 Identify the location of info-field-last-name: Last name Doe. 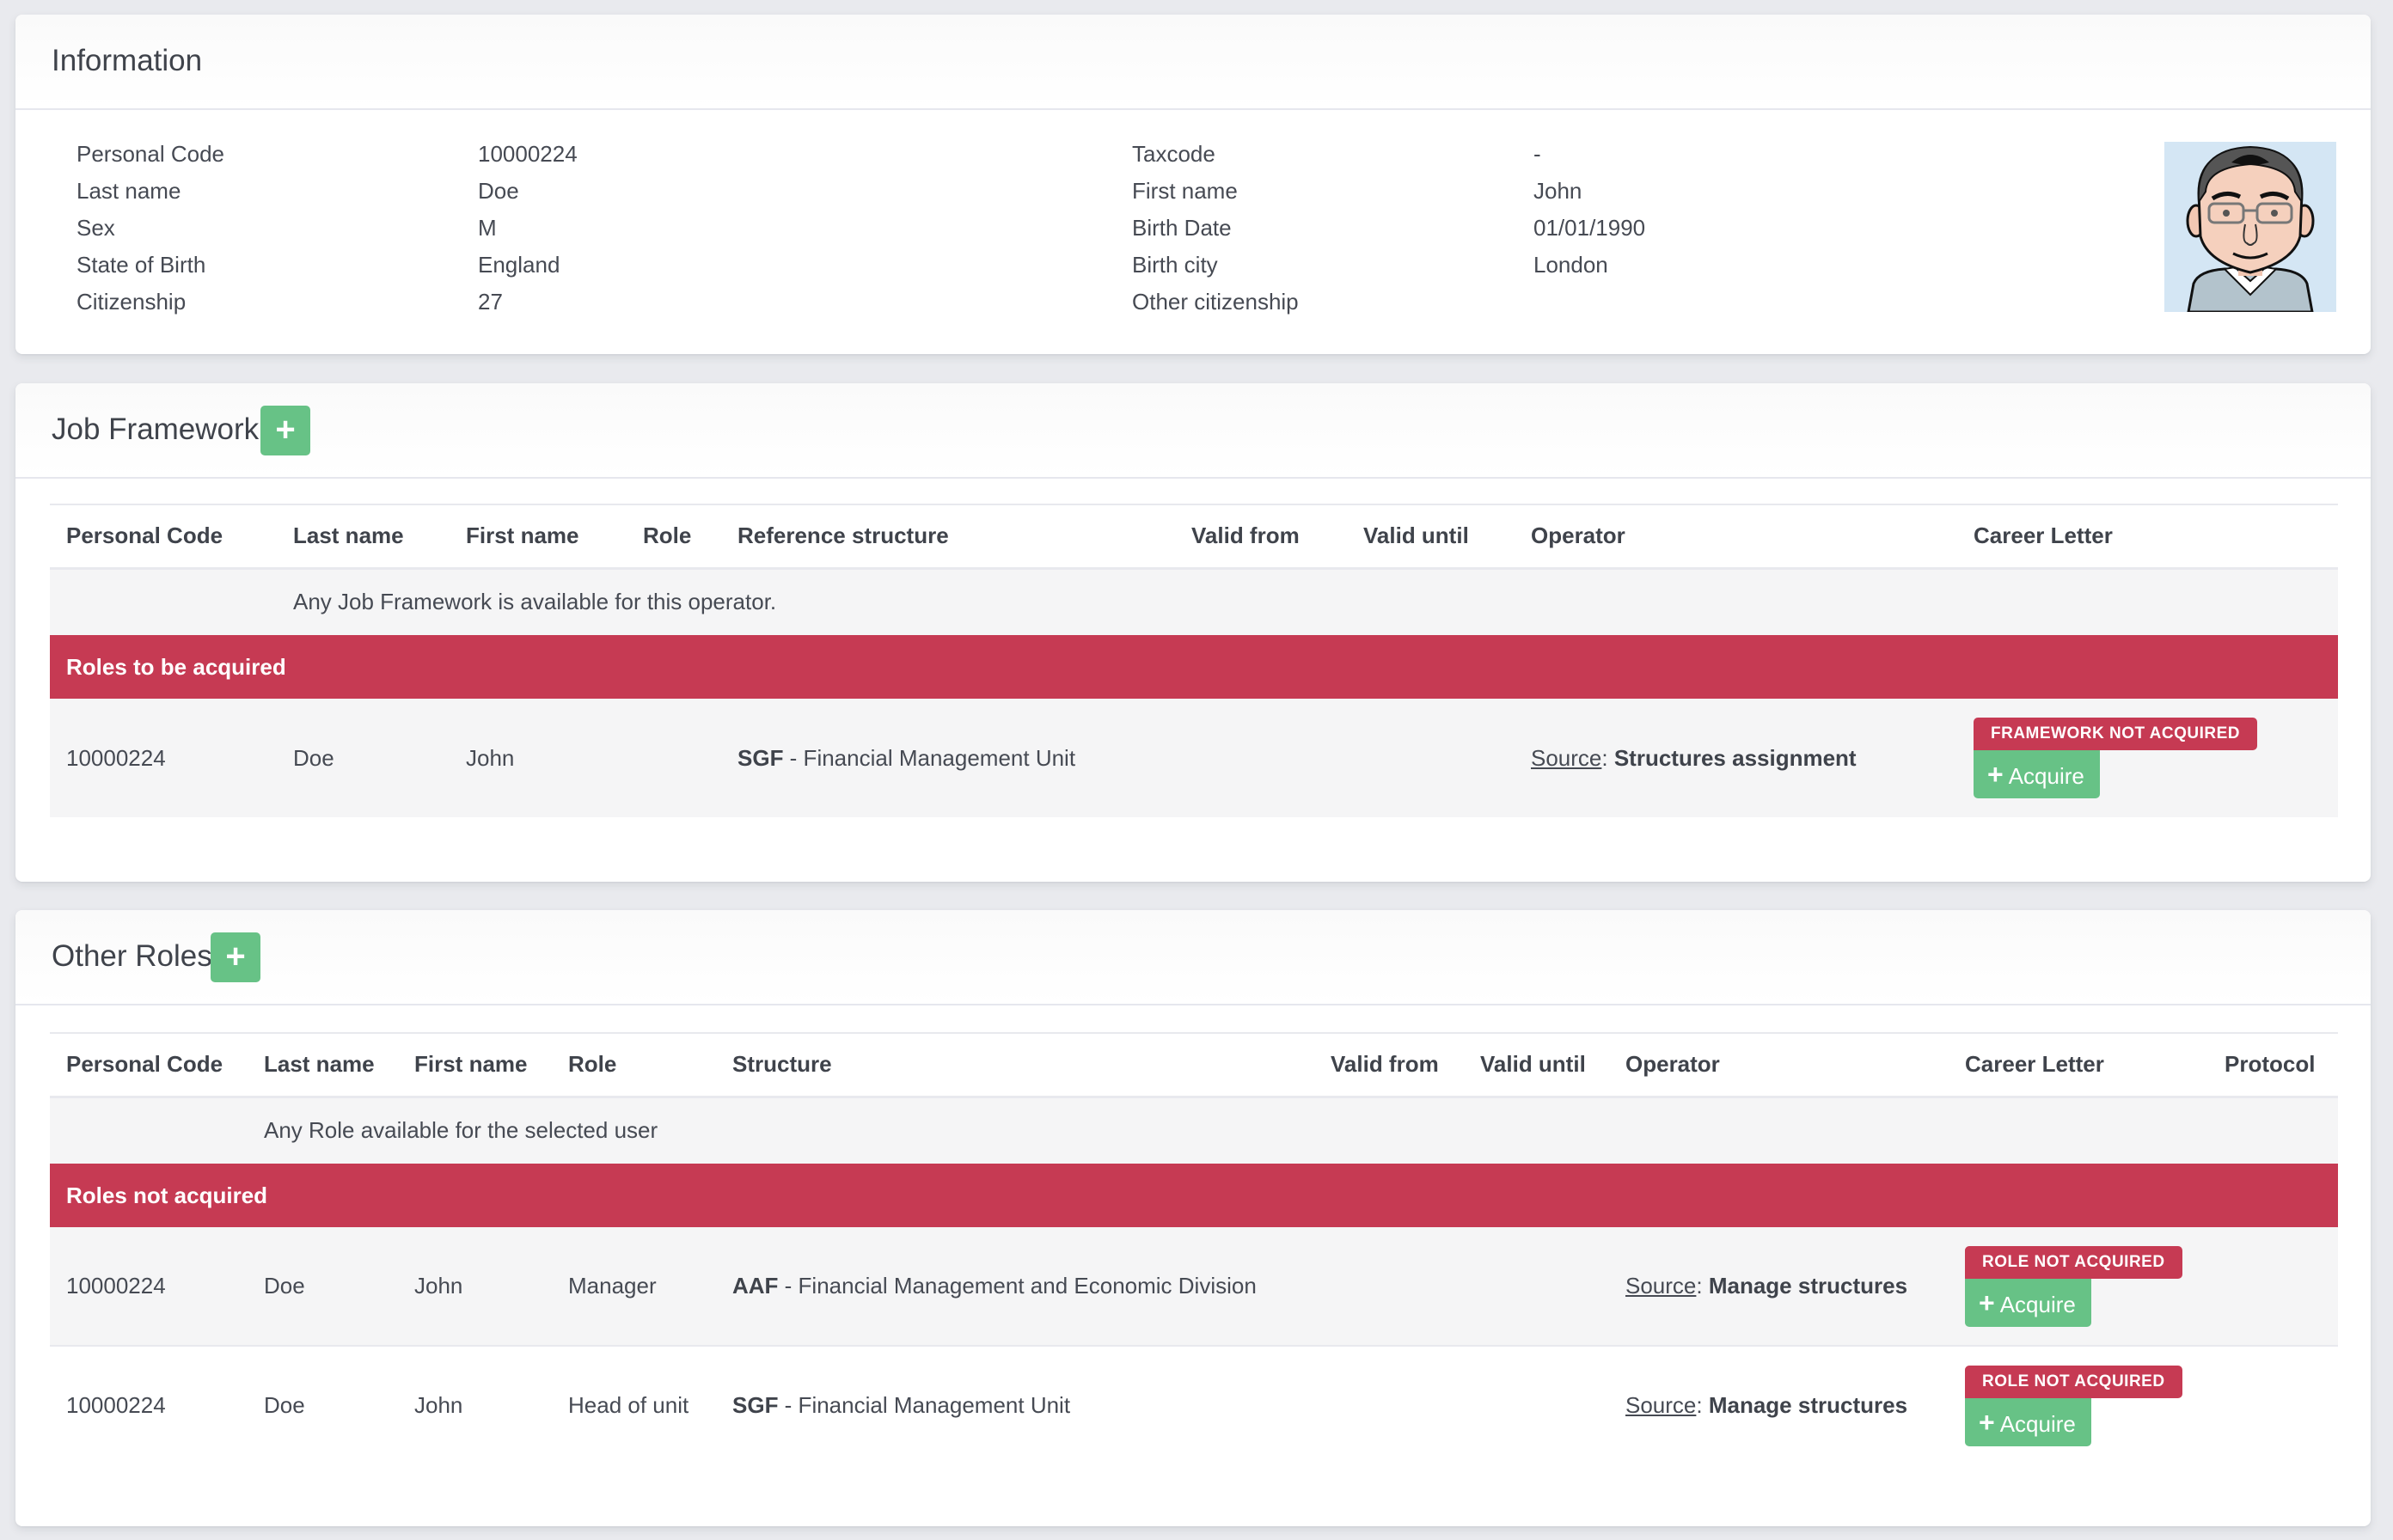
(298, 191).